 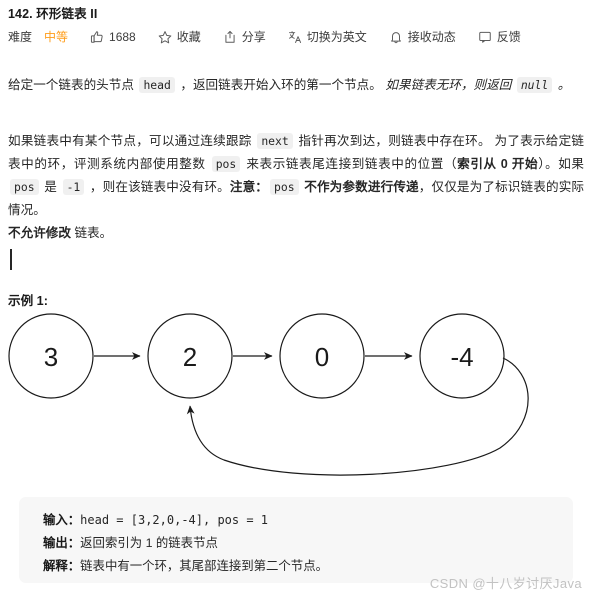 I want to click on p2-bold-note: 注意：, so click(x=249, y=187).